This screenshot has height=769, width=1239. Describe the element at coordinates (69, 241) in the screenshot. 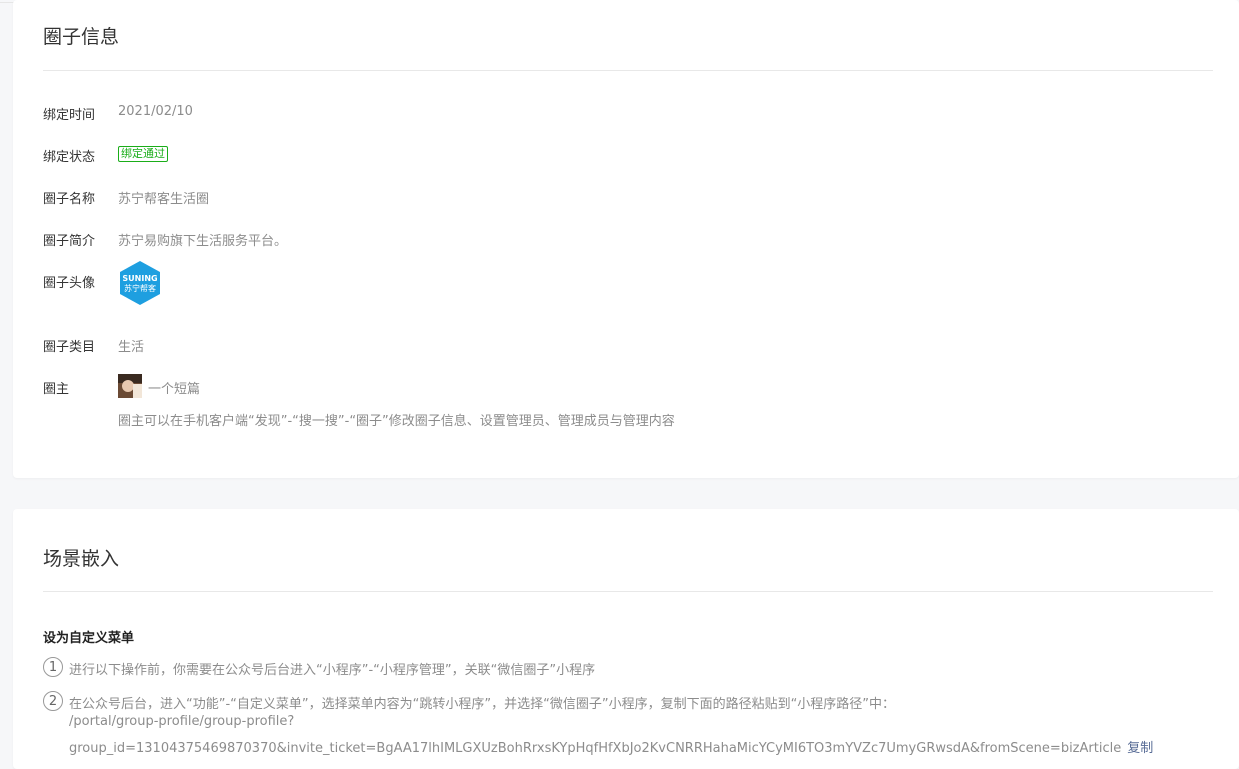

I see `circle-intro-label: 圈子简介` at that location.